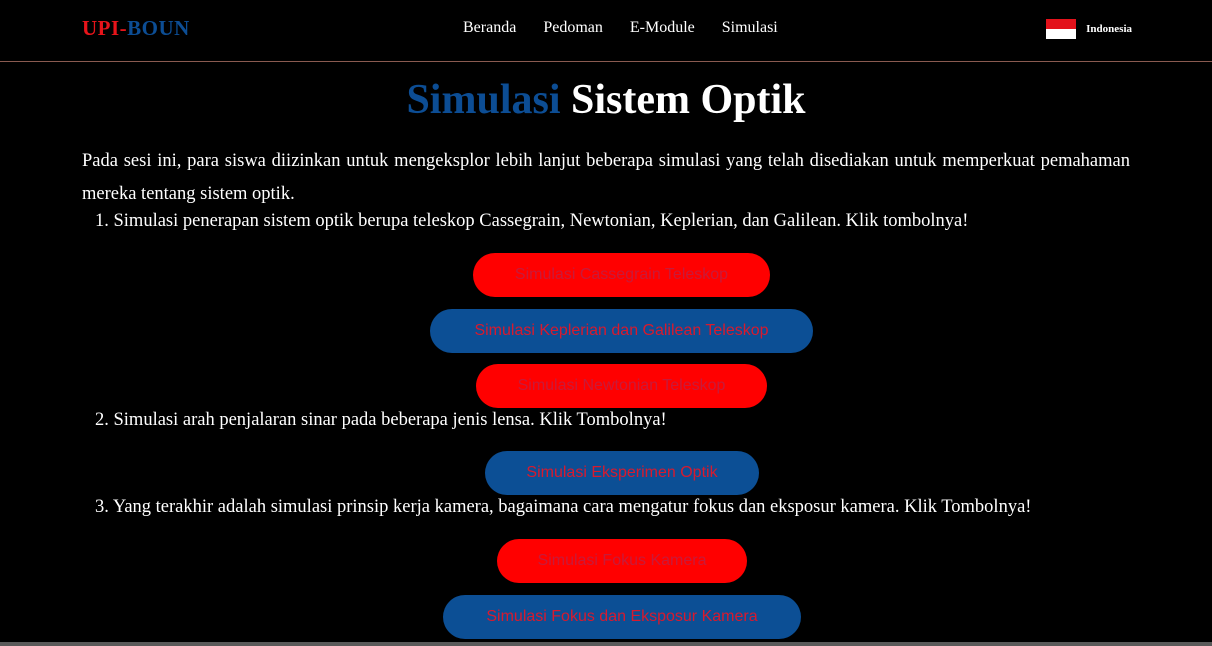 This screenshot has width=1212, height=646. I want to click on keplerian-galilean-simulation-button: Simulasi Keplerian dan Galilean Teleskop, so click(621, 331).